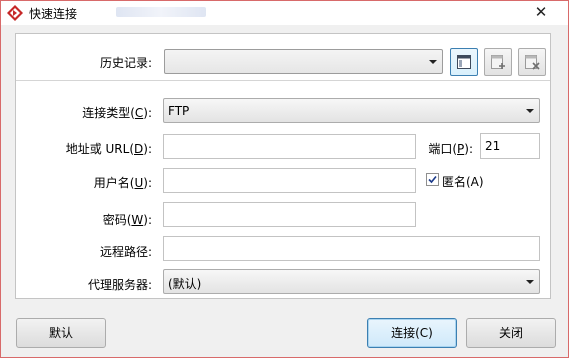 Image resolution: width=569 pixels, height=358 pixels. I want to click on port-value: 21, so click(493, 146).